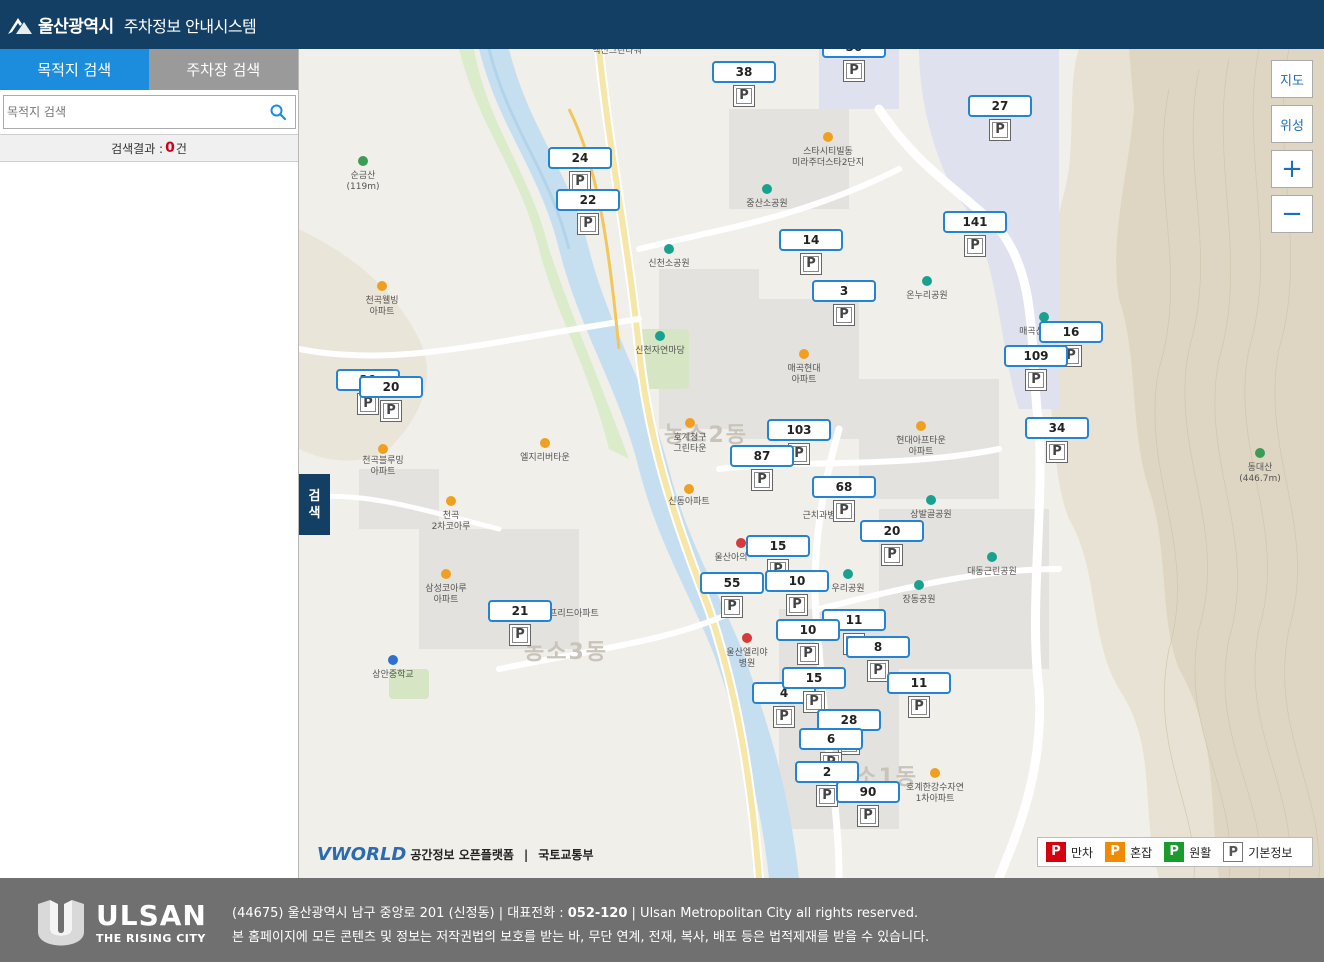  I want to click on parking-count-label: 141, so click(975, 222).